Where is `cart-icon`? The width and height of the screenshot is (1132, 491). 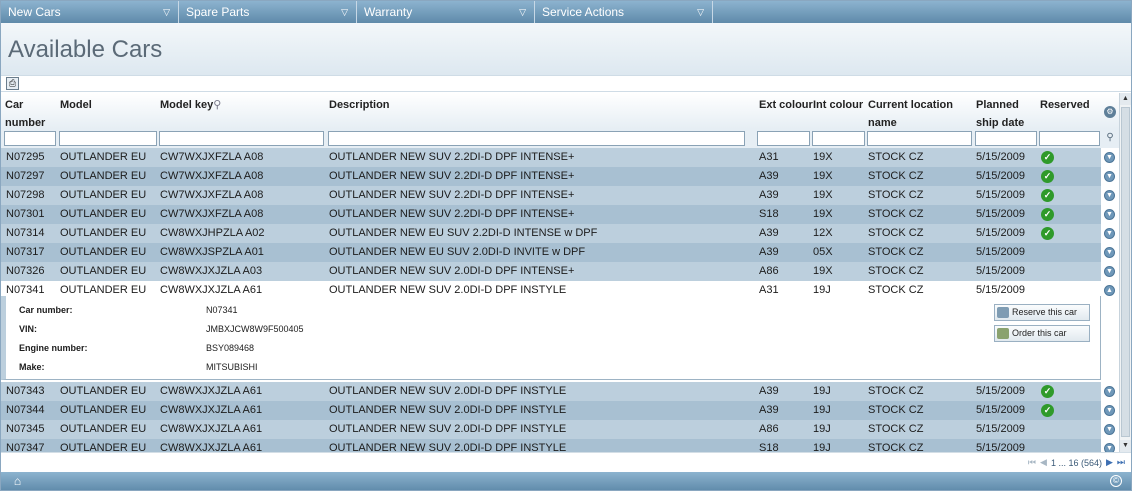 cart-icon is located at coordinates (1003, 333).